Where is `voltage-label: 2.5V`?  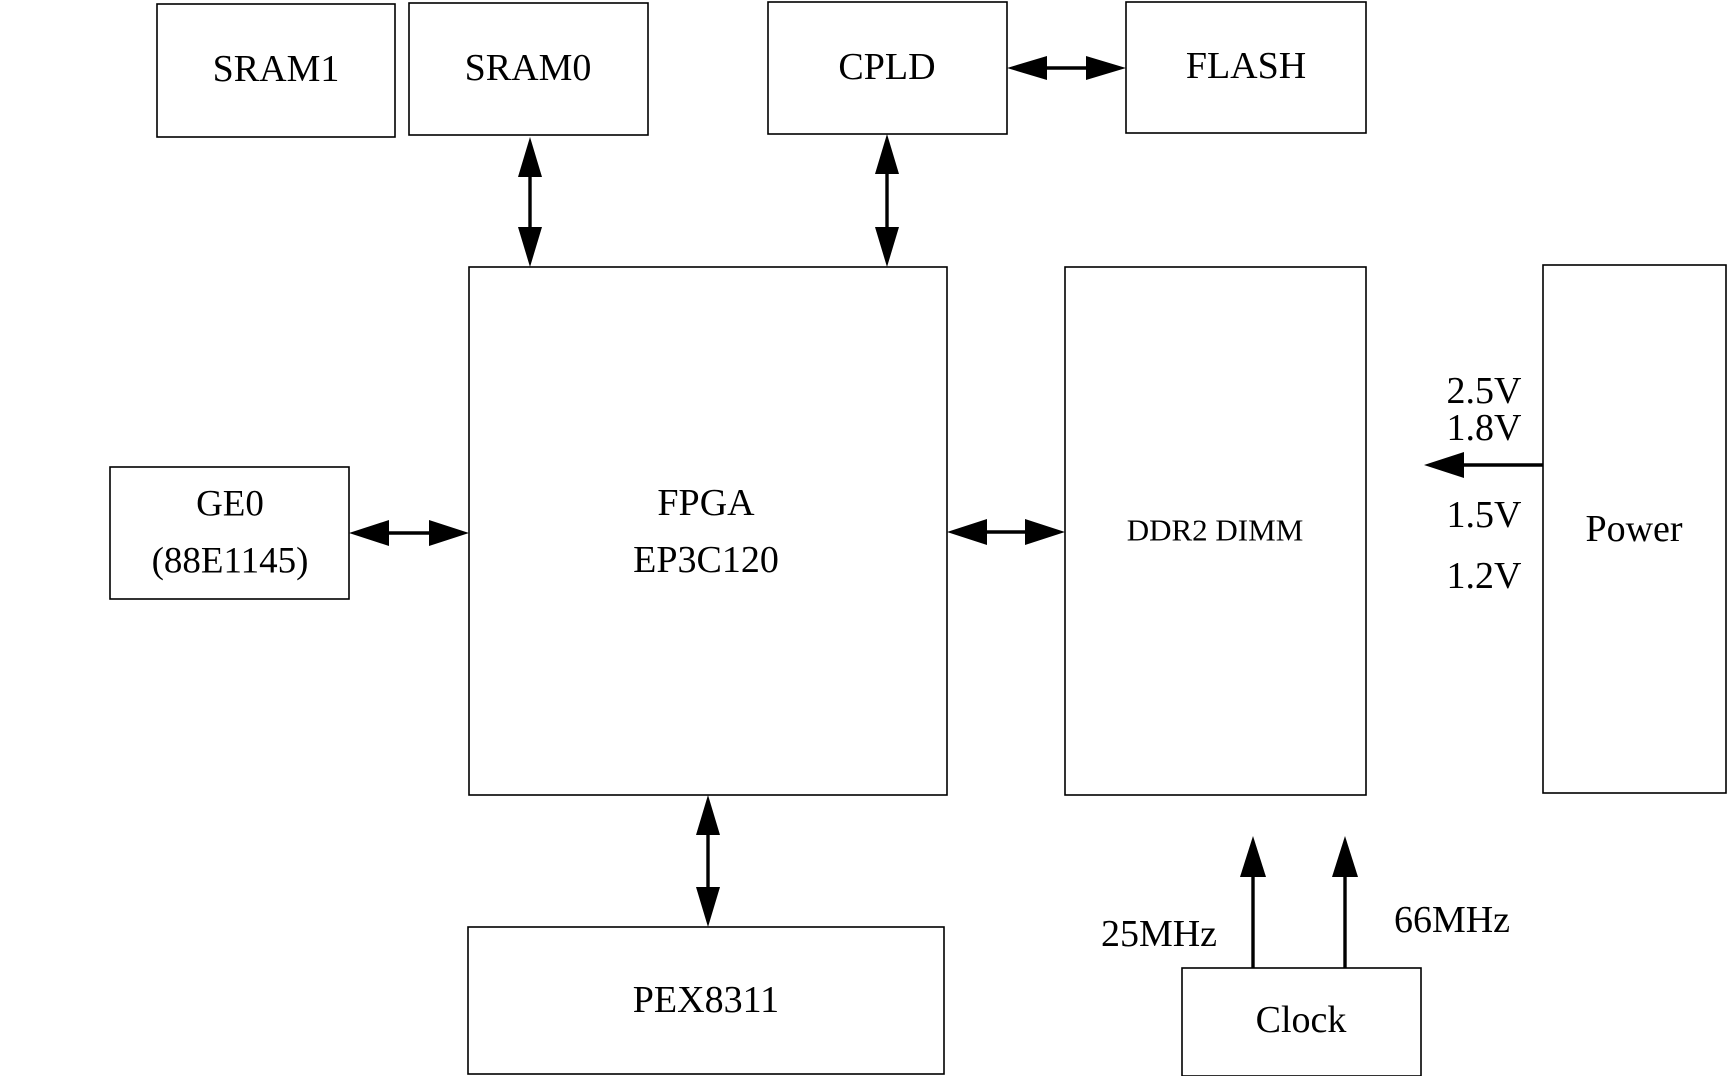
voltage-label: 2.5V is located at coordinates (1485, 391).